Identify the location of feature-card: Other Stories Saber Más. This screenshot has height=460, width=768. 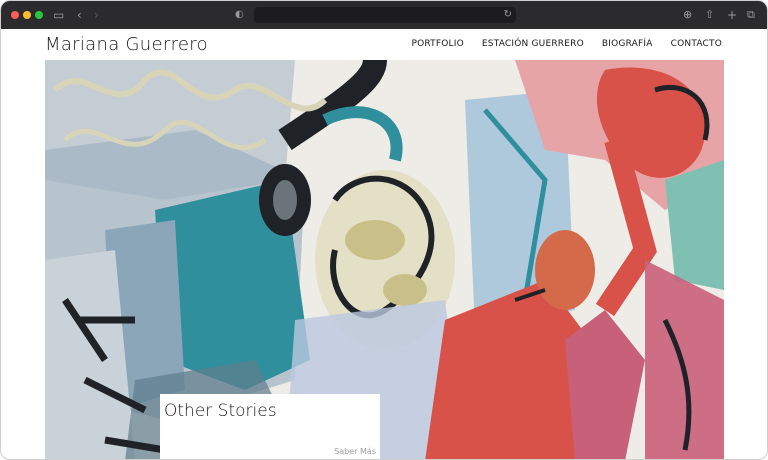
(270, 426).